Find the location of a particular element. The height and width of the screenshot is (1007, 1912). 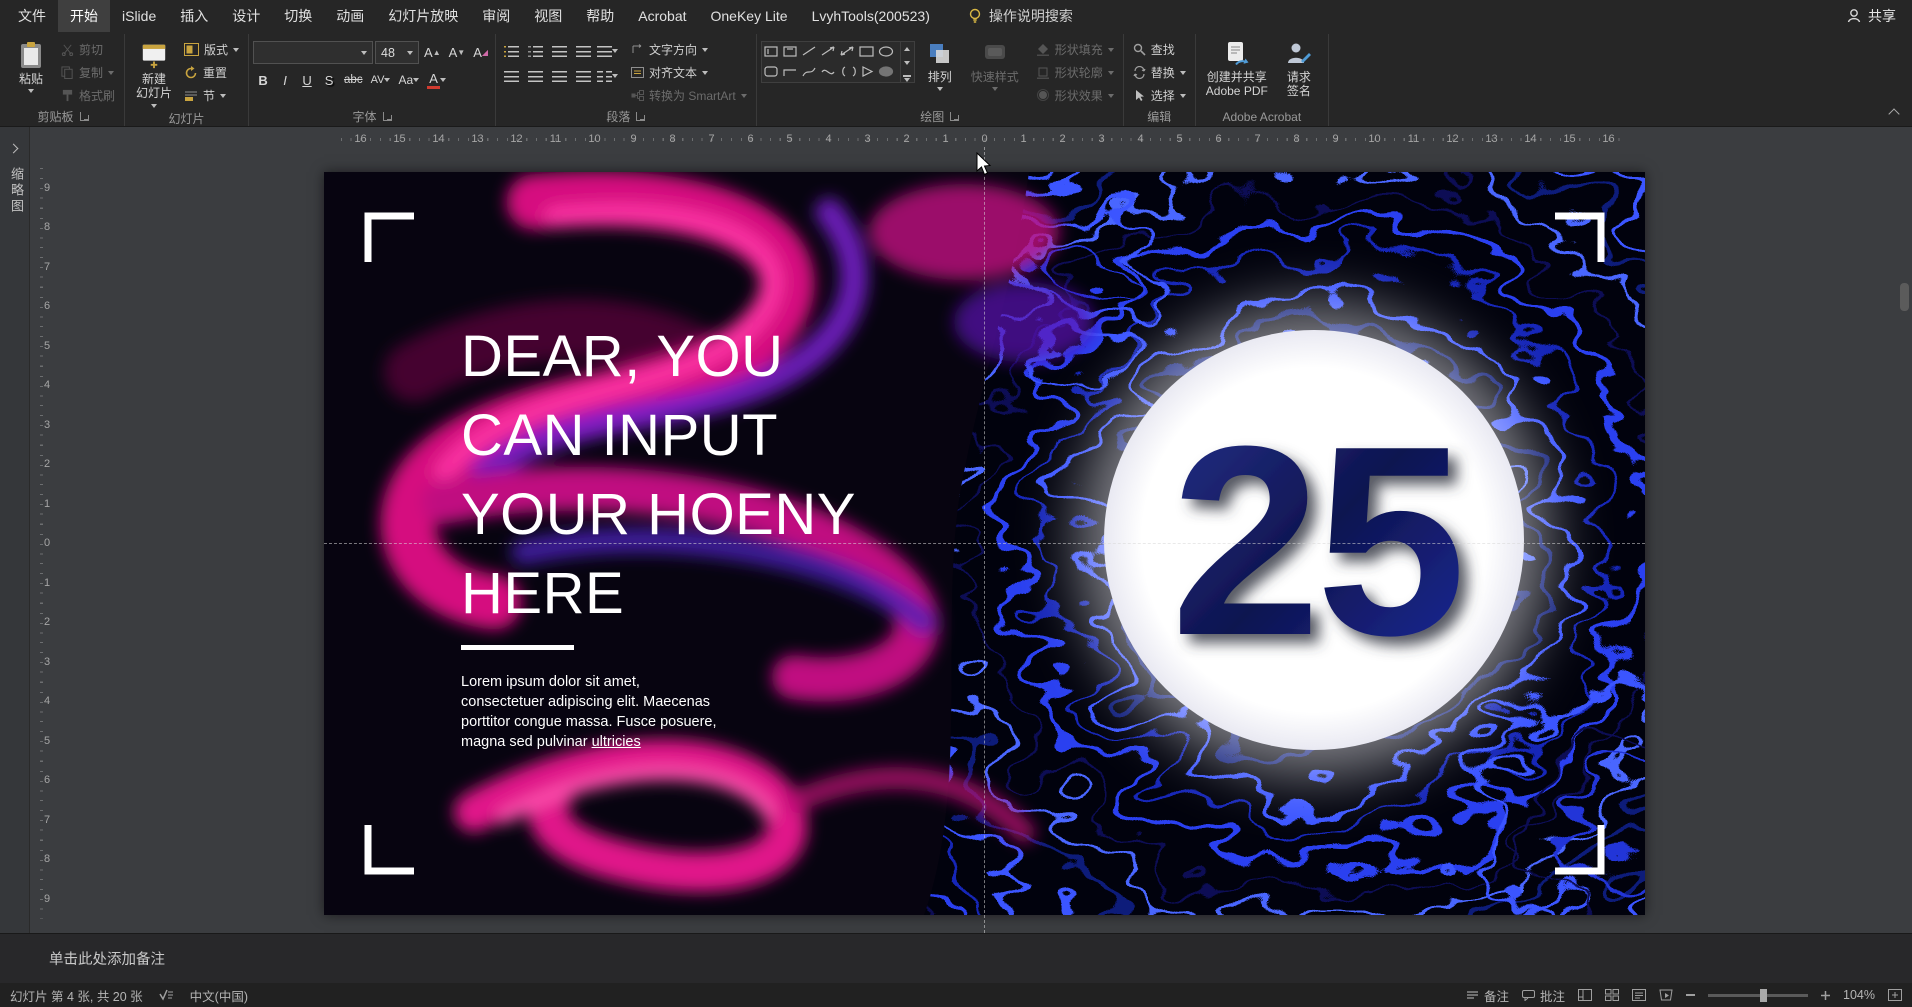

notes-pane: 单击此处添加备注 is located at coordinates (956, 958).